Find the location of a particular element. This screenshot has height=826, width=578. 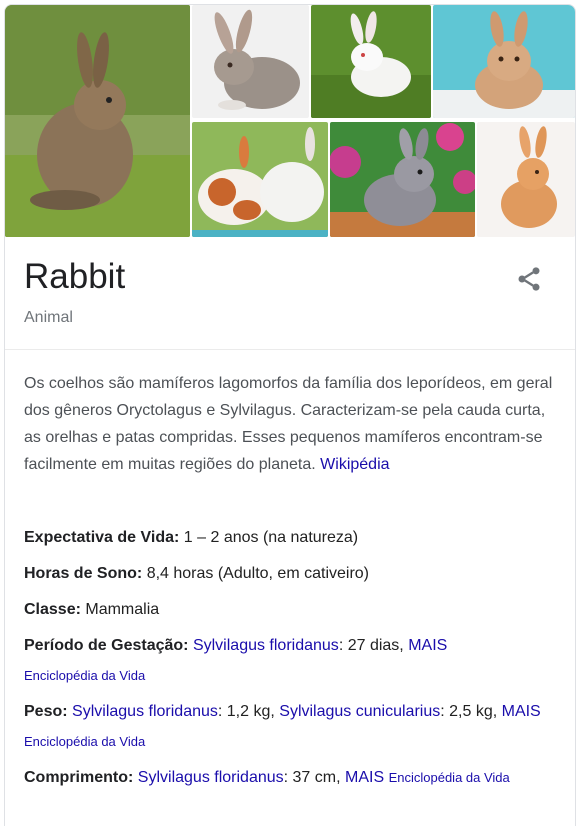

fact-value: Mammalia is located at coordinates (122, 609).